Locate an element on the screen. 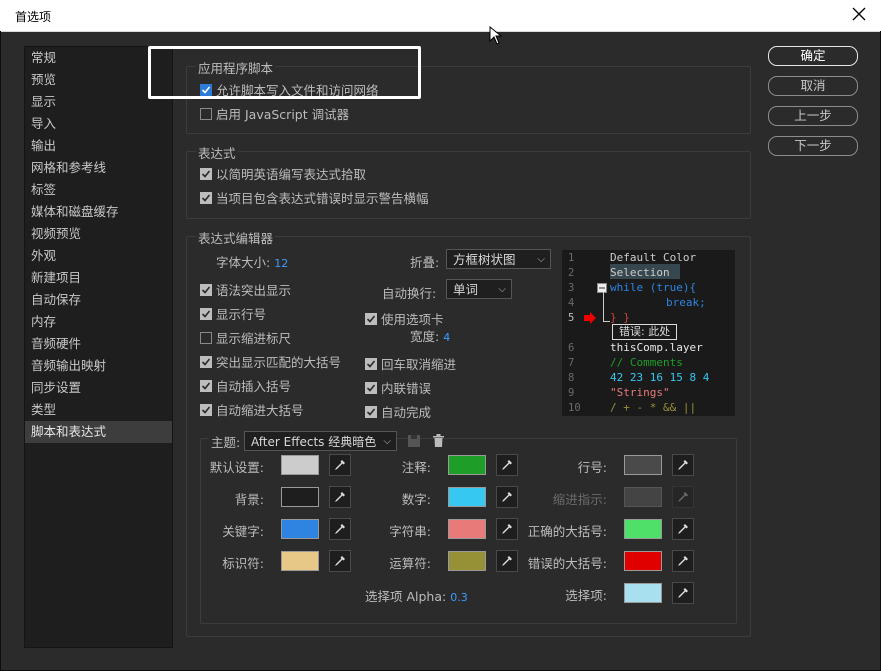  sidebar-item: 输出 is located at coordinates (98, 146).